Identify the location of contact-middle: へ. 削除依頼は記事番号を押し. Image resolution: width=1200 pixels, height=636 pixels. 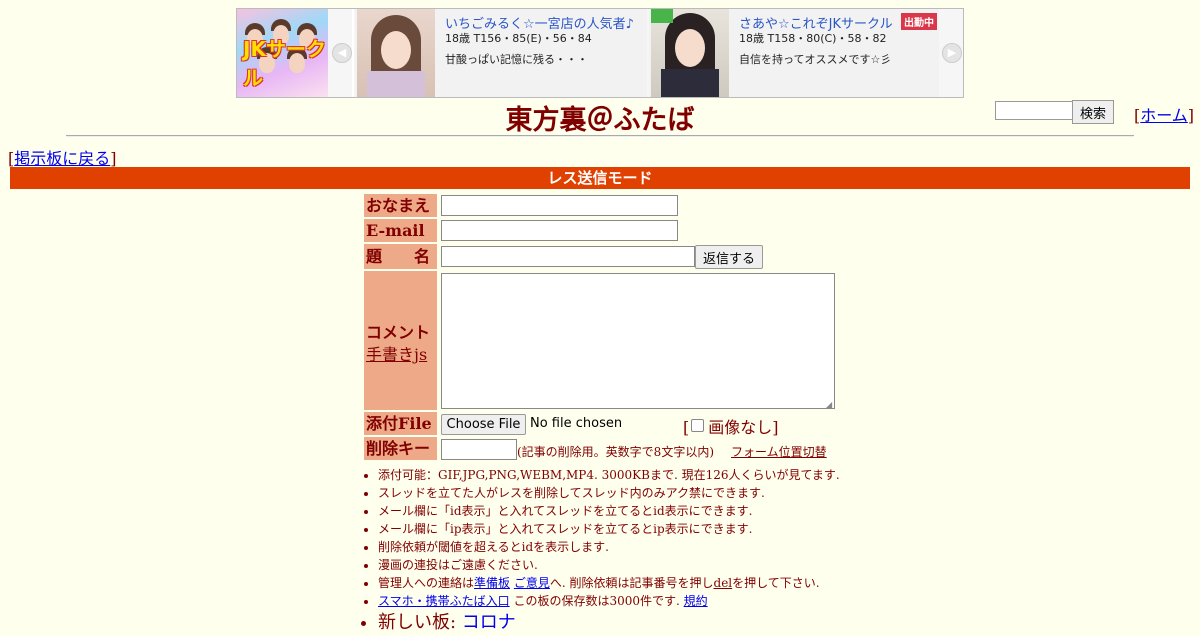
(631, 583).